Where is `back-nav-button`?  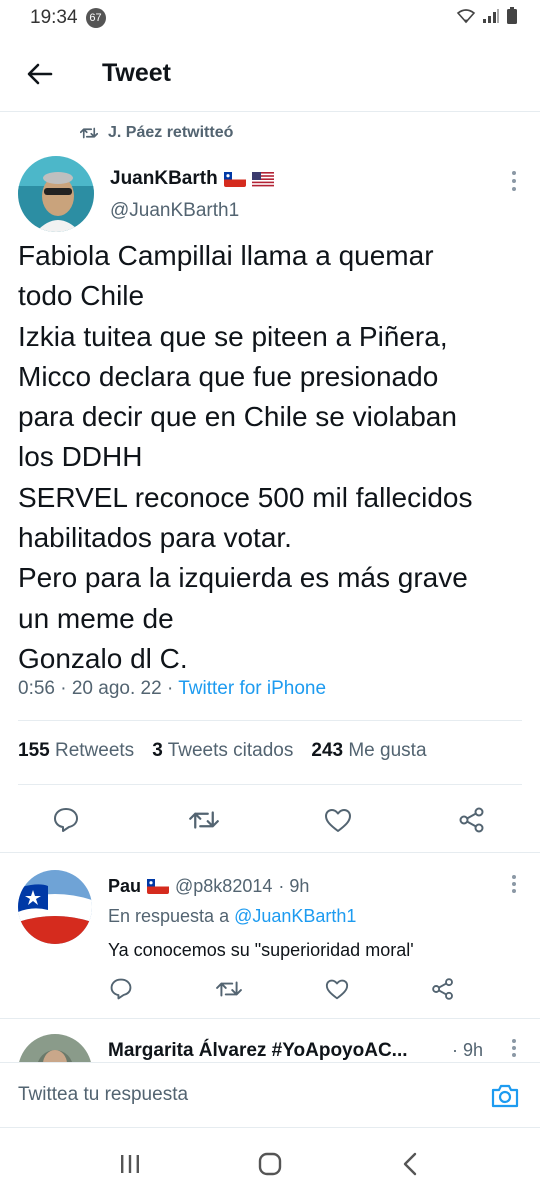 back-nav-button is located at coordinates (410, 1164).